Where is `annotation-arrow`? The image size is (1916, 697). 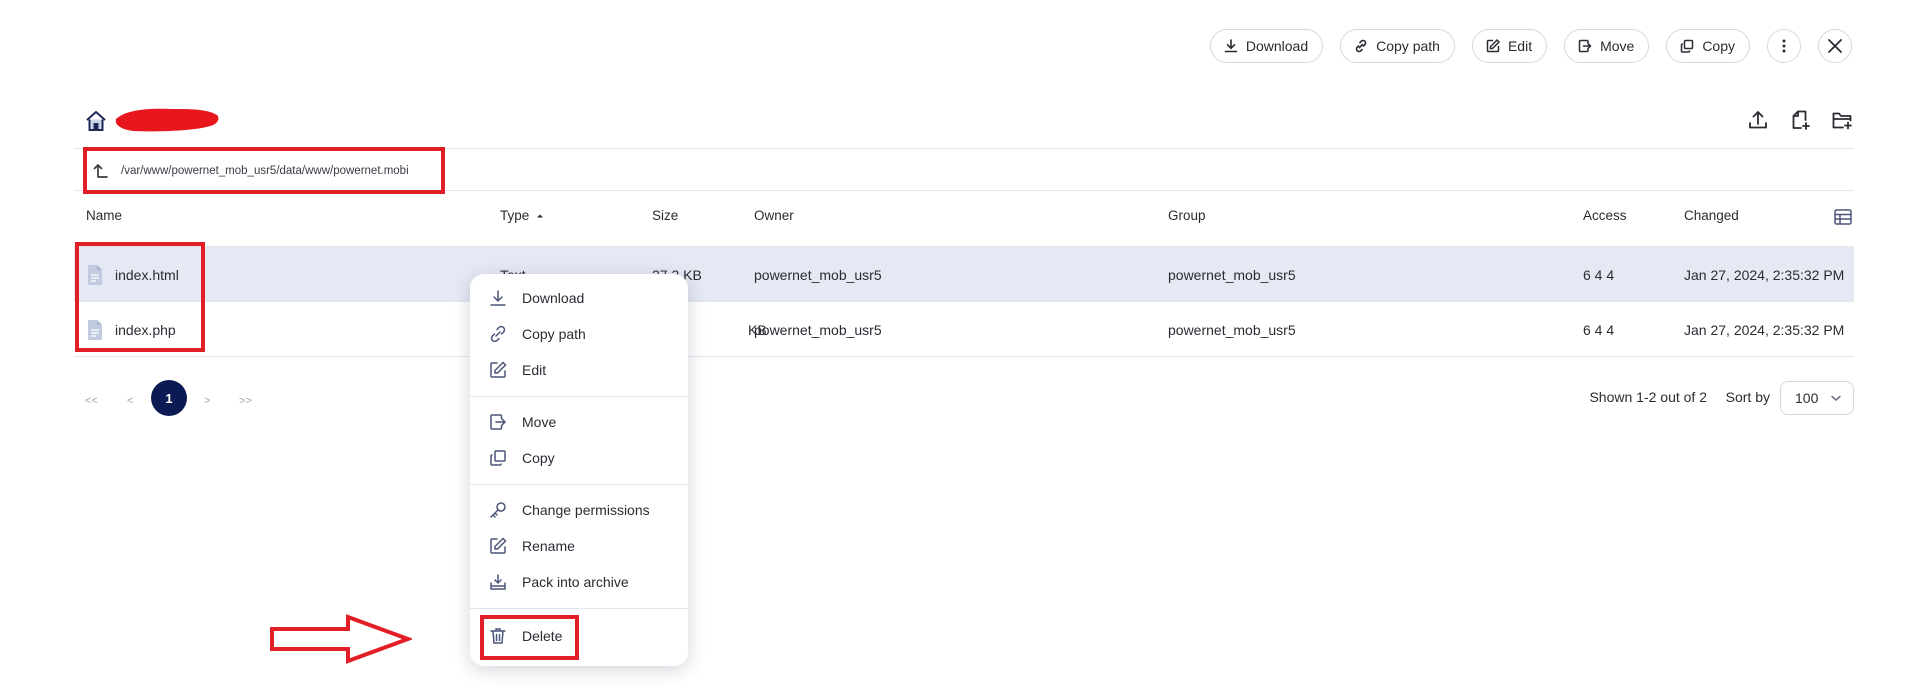 annotation-arrow is located at coordinates (341, 639).